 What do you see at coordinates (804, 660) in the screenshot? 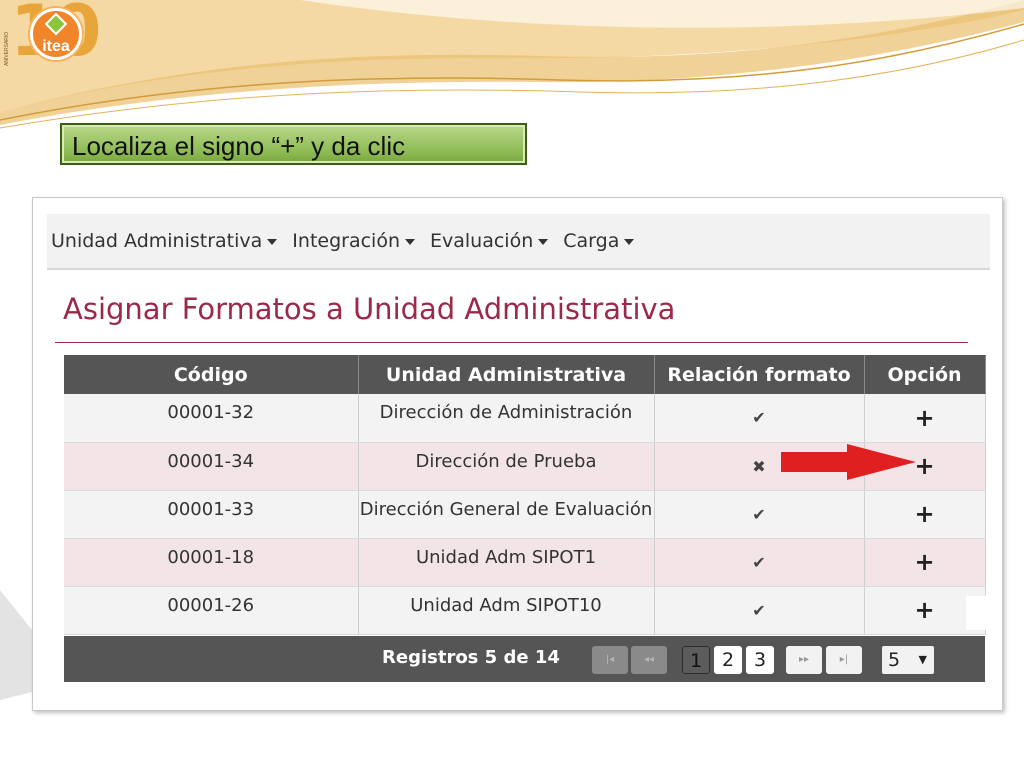
I see `next-page-button: ▸▸` at bounding box center [804, 660].